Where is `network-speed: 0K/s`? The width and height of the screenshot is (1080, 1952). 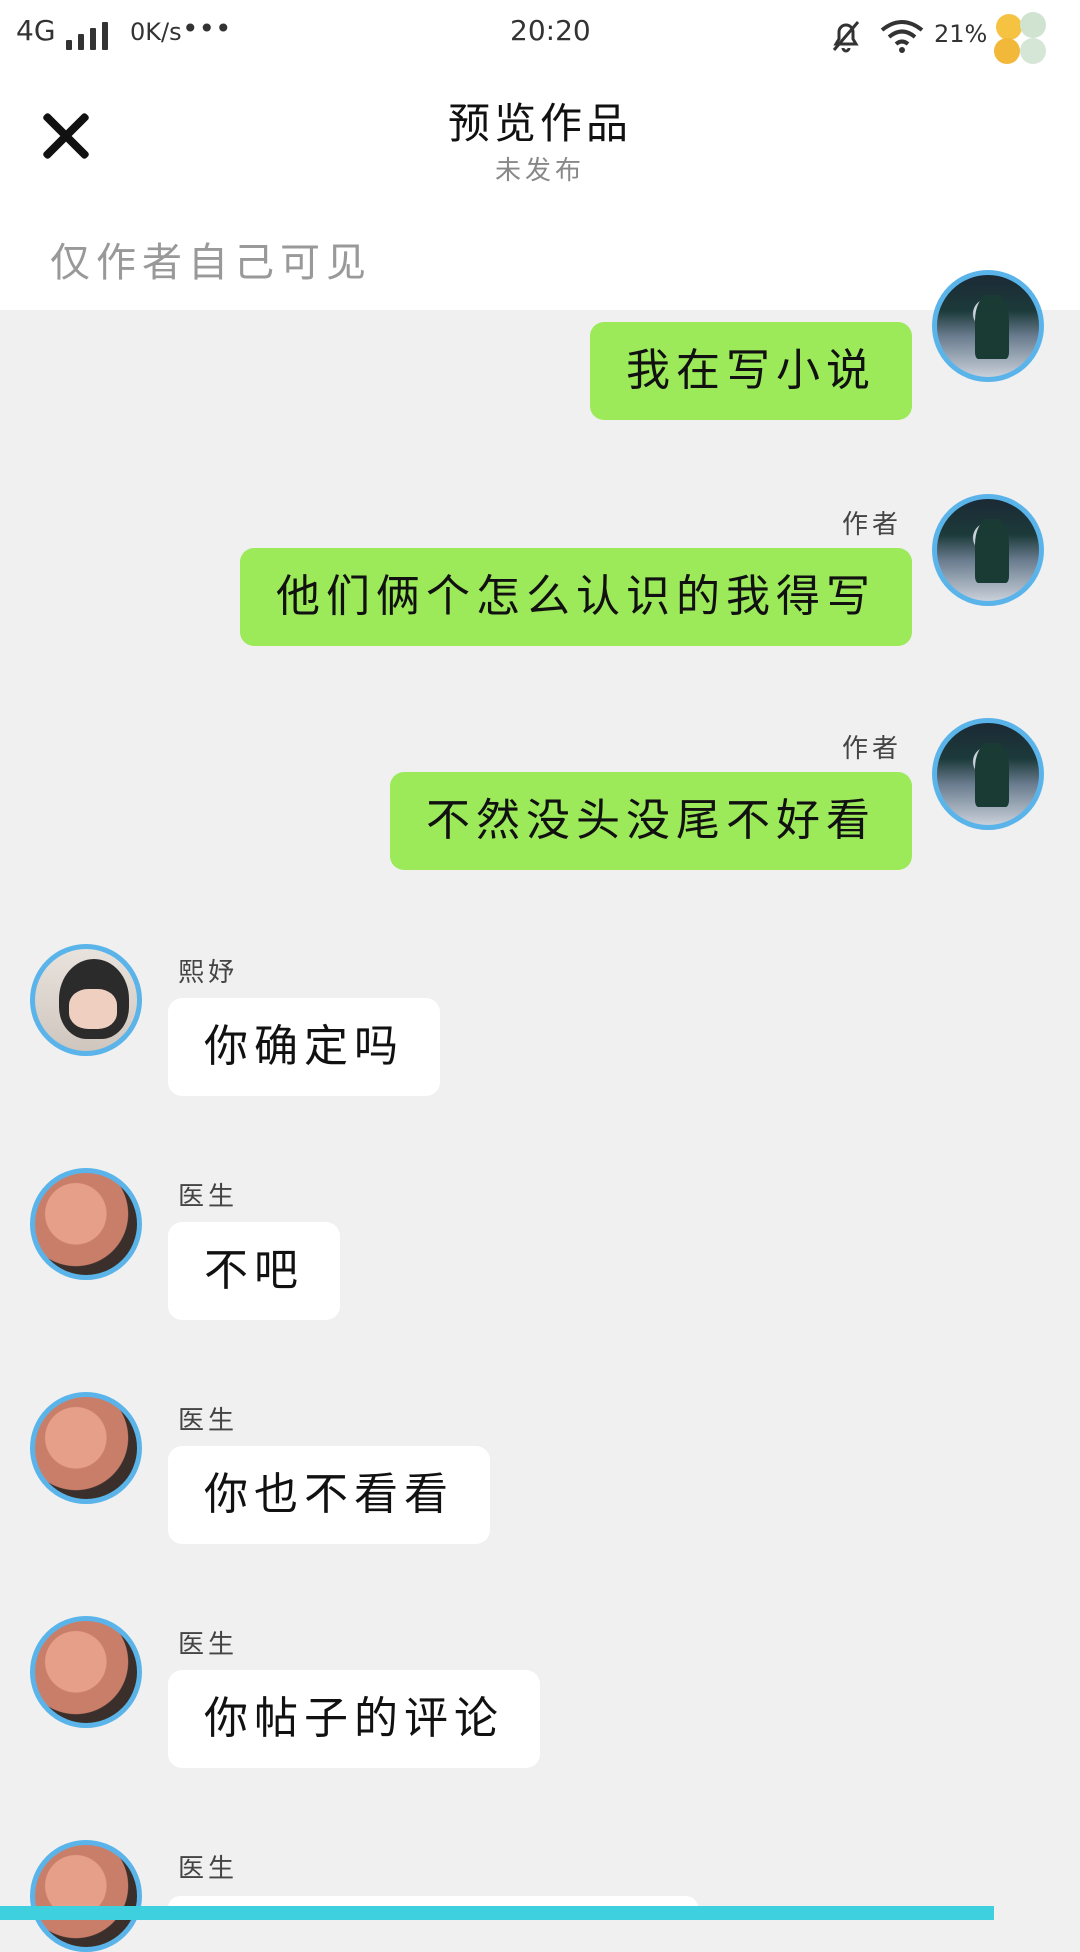
network-speed: 0K/s is located at coordinates (156, 32).